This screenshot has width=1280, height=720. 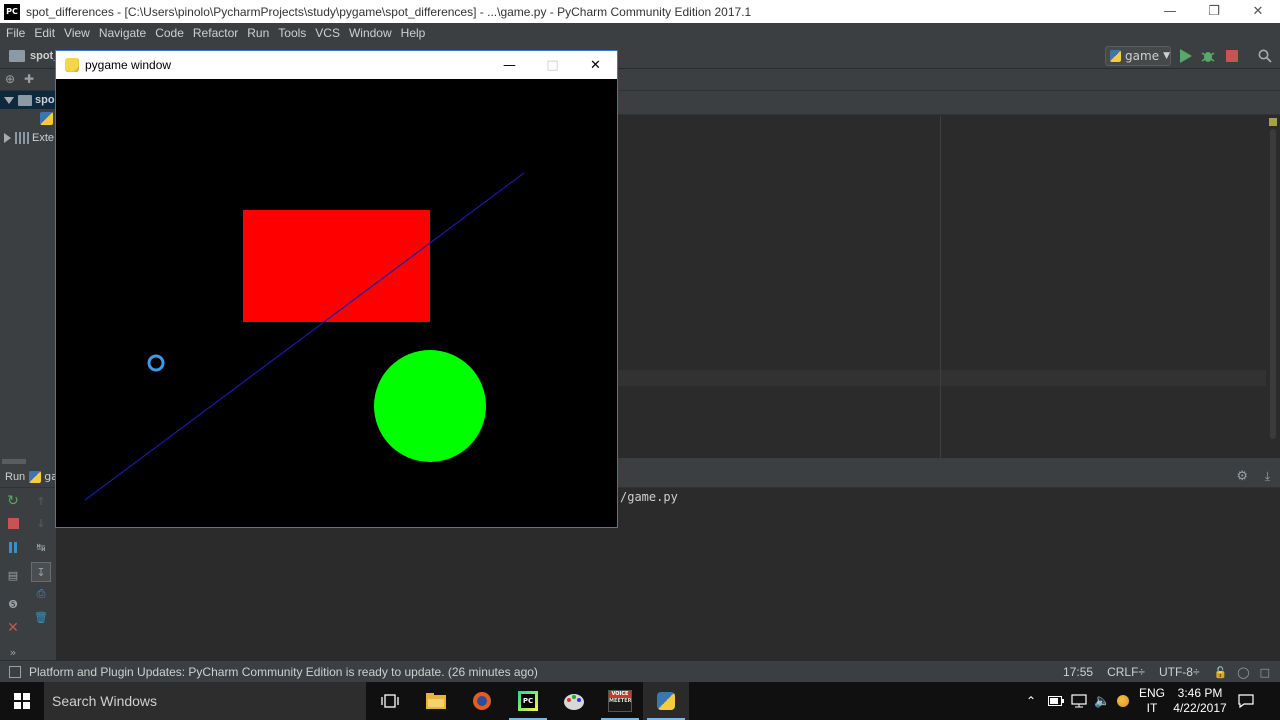 What do you see at coordinates (215, 33) in the screenshot?
I see `menu-refactor: Refactor` at bounding box center [215, 33].